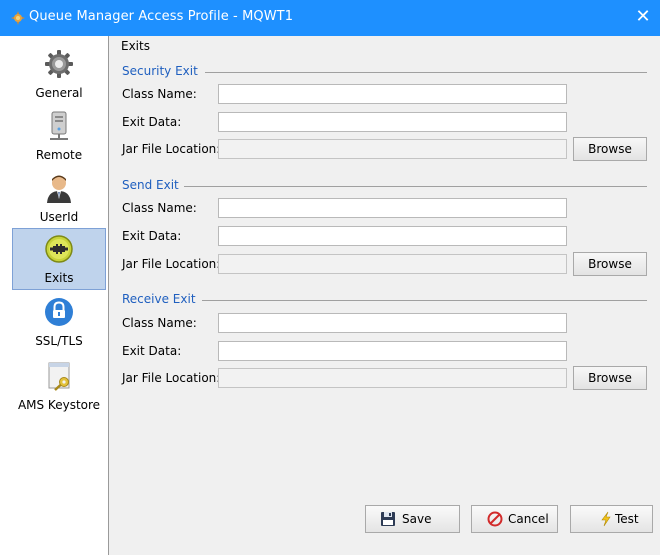 The width and height of the screenshot is (660, 555). What do you see at coordinates (627, 519) in the screenshot?
I see `test-label: Test` at bounding box center [627, 519].